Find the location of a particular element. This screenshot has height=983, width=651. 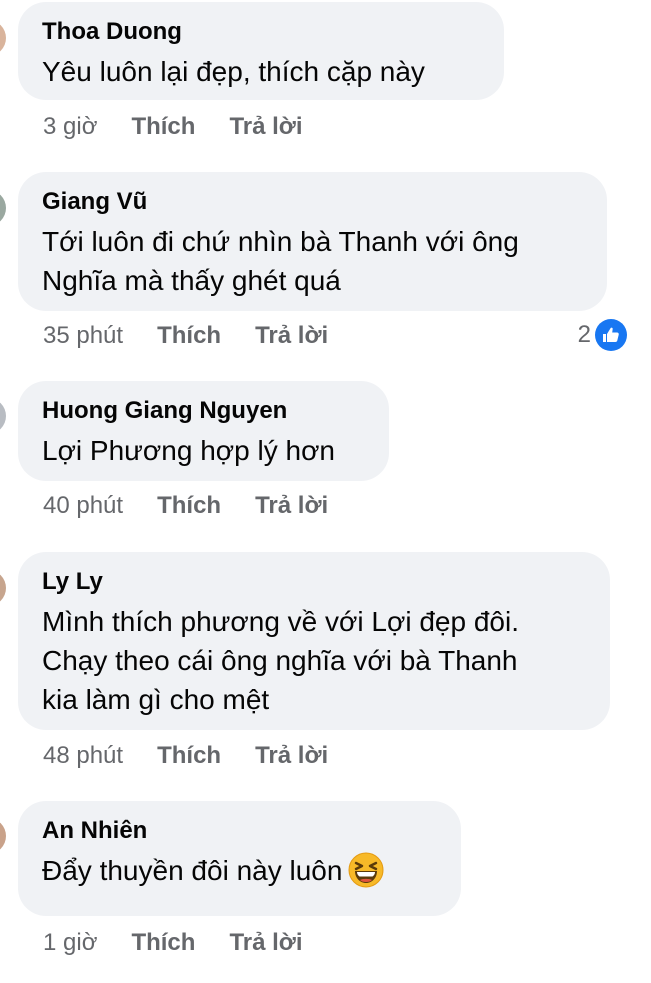

comment-line: Yêu luôn lại đẹp, thích cặp này is located at coordinates (233, 71).